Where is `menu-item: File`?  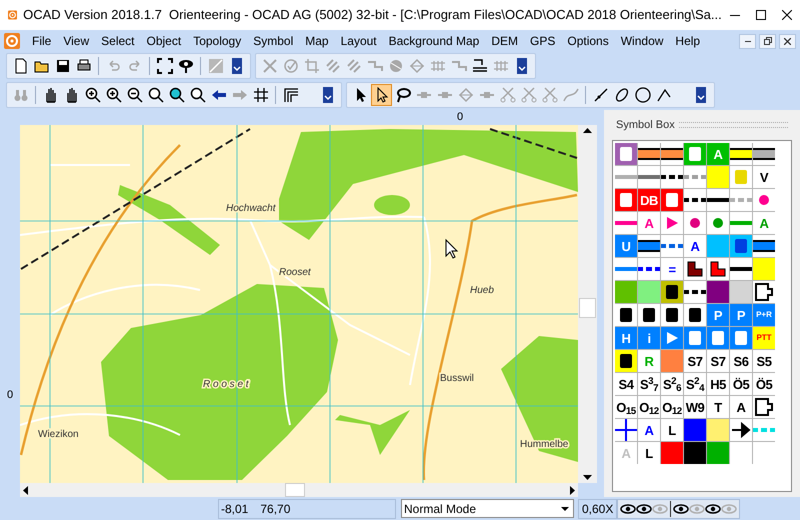 menu-item: File is located at coordinates (42, 41).